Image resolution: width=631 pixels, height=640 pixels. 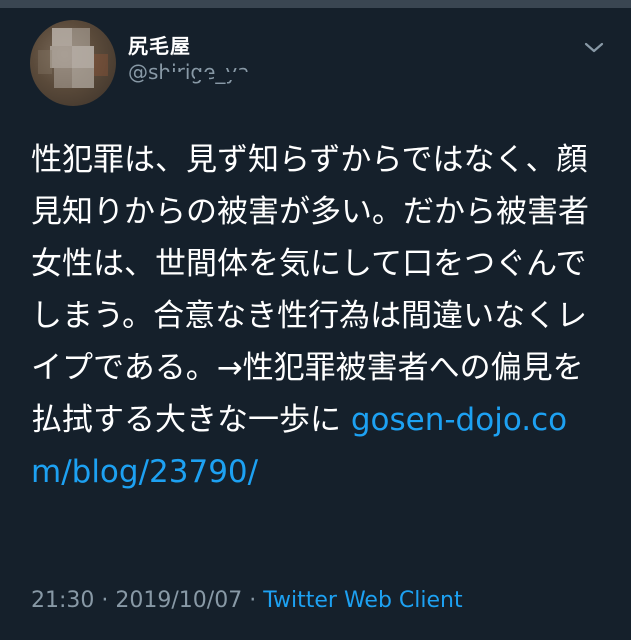 I want to click on tweet-client: Twitter Web Client, so click(x=362, y=600).